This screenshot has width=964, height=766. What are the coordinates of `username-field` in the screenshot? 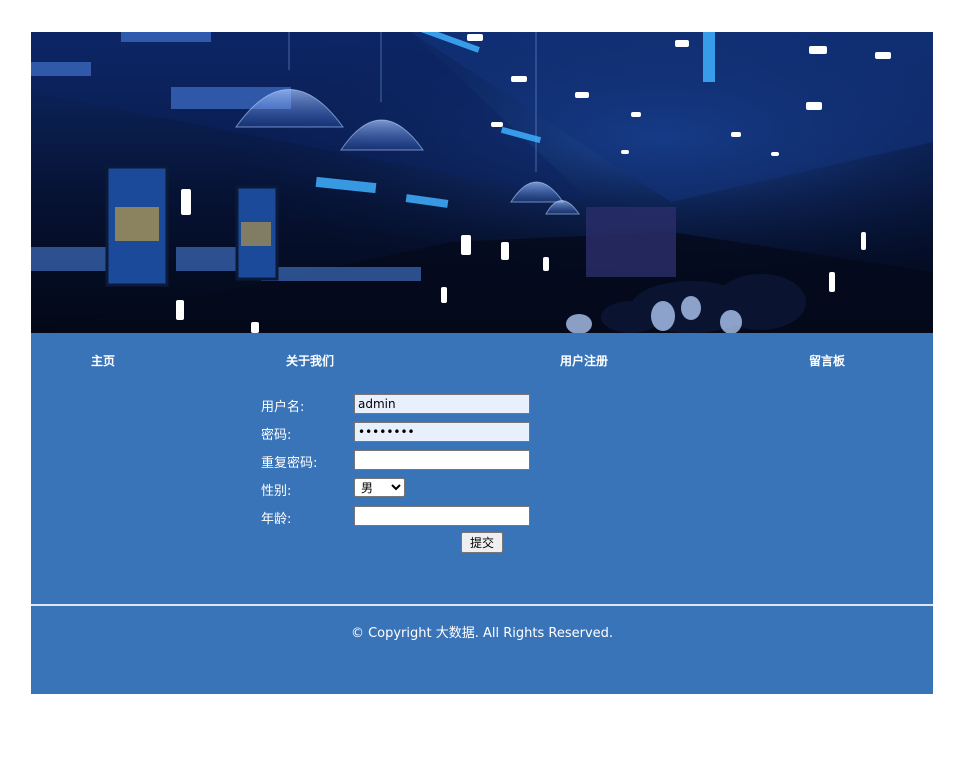 It's located at (442, 404).